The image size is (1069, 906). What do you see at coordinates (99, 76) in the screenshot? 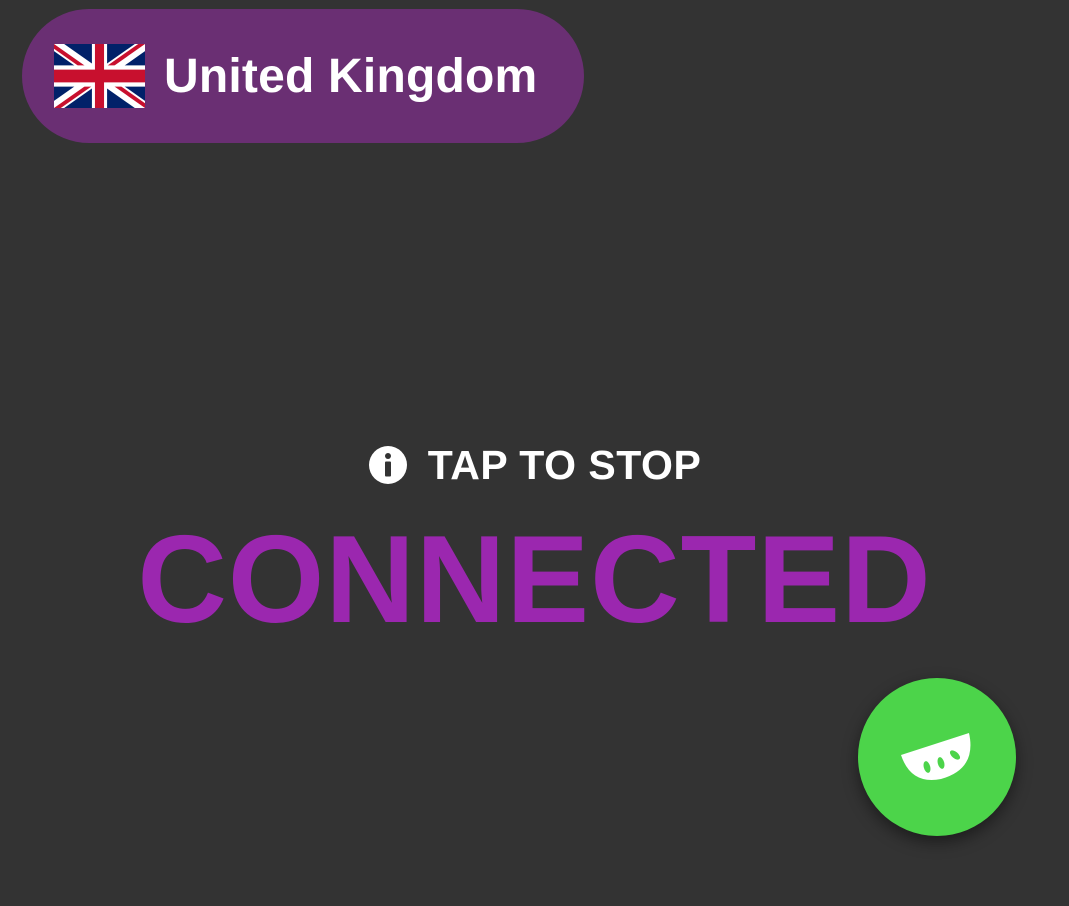
I see `uk-flag-icon` at bounding box center [99, 76].